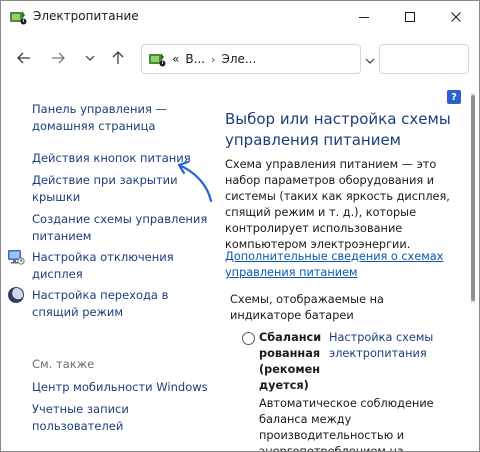  I want to click on arrow-up-icon, so click(118, 57).